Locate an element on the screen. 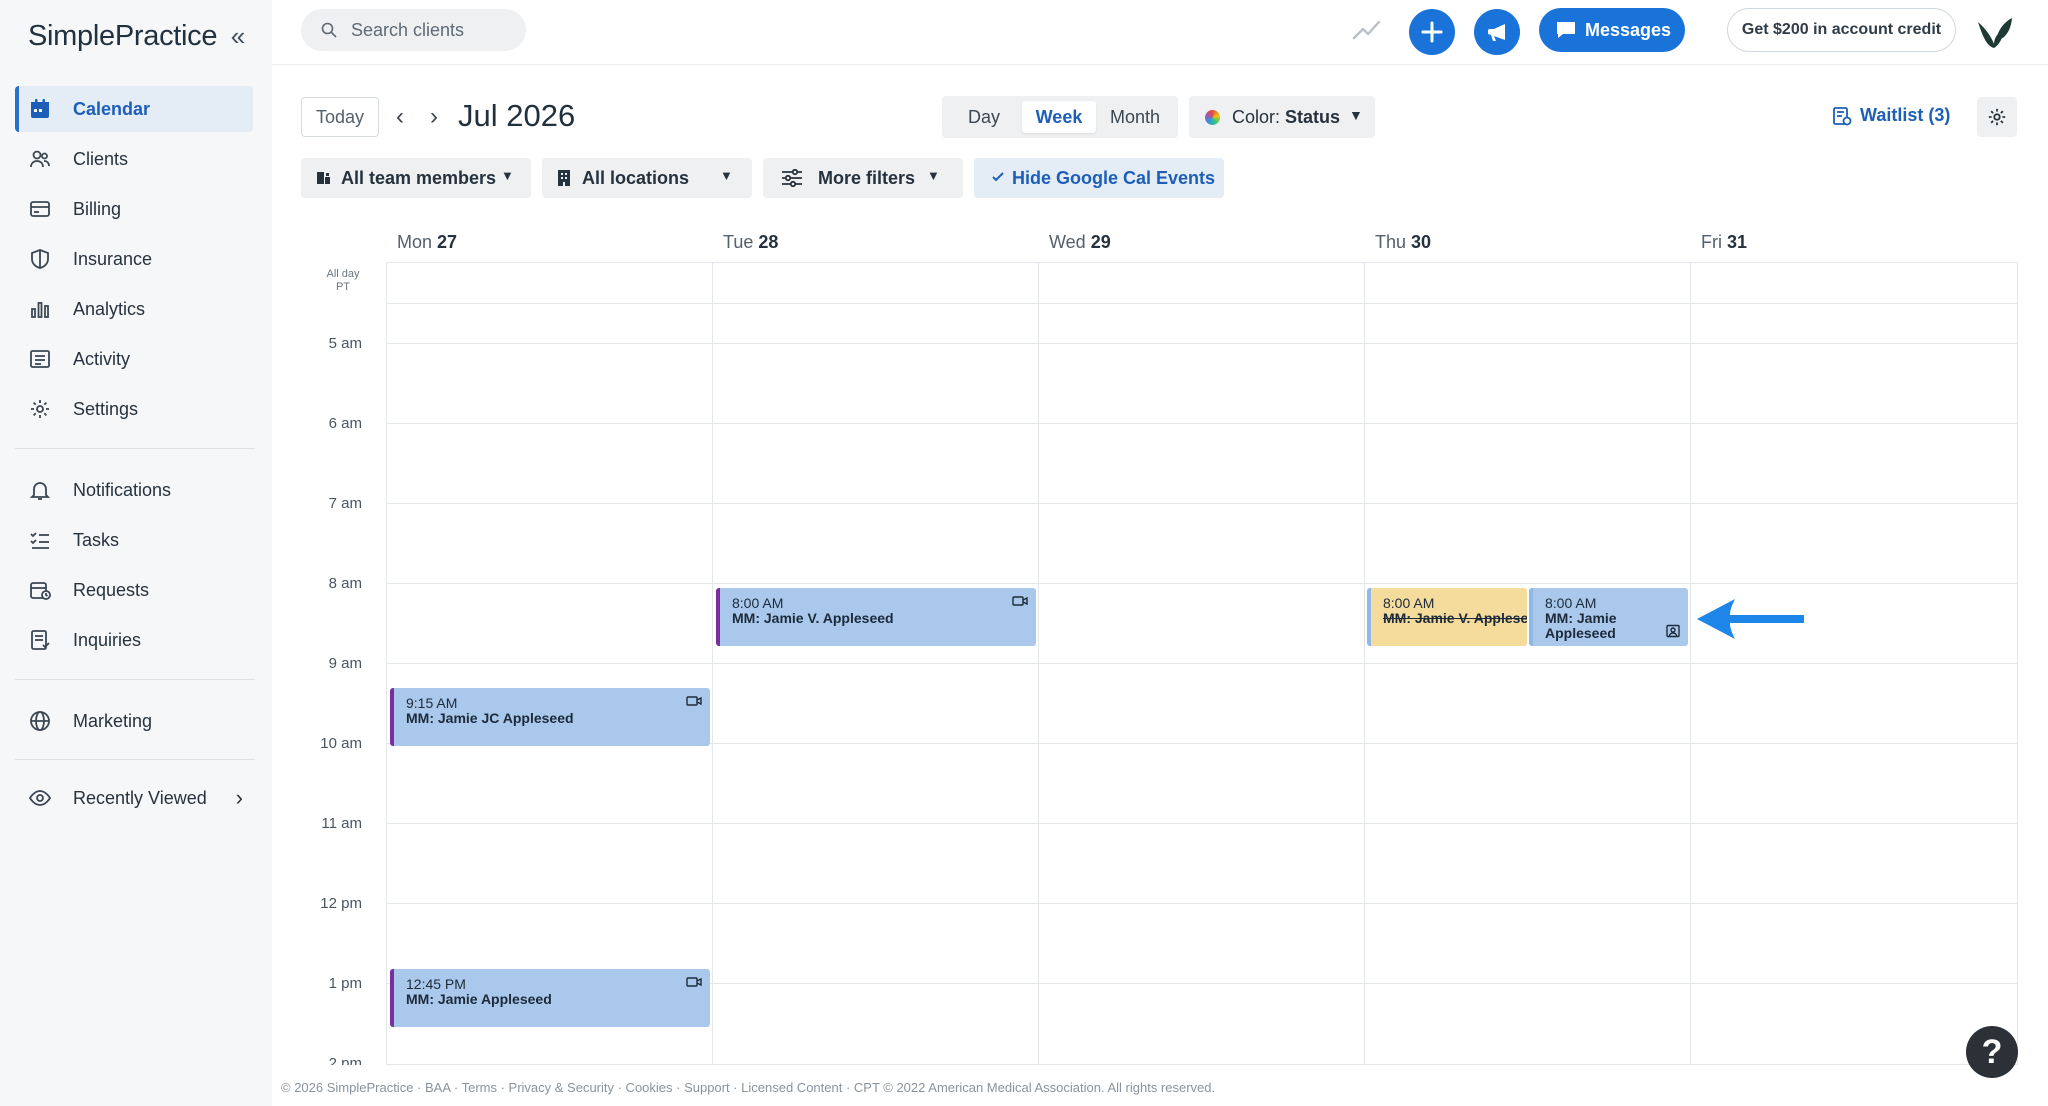  hour-label: 12 pm is located at coordinates (341, 903).